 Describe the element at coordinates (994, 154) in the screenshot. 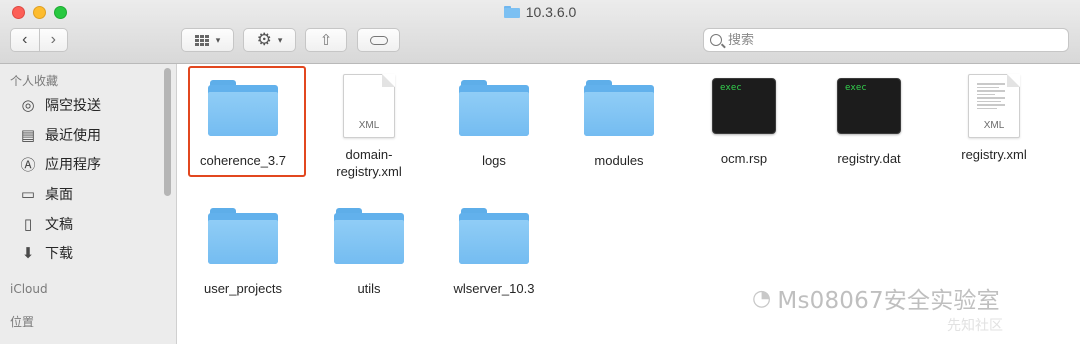

I see `file-name: registry.xml` at that location.